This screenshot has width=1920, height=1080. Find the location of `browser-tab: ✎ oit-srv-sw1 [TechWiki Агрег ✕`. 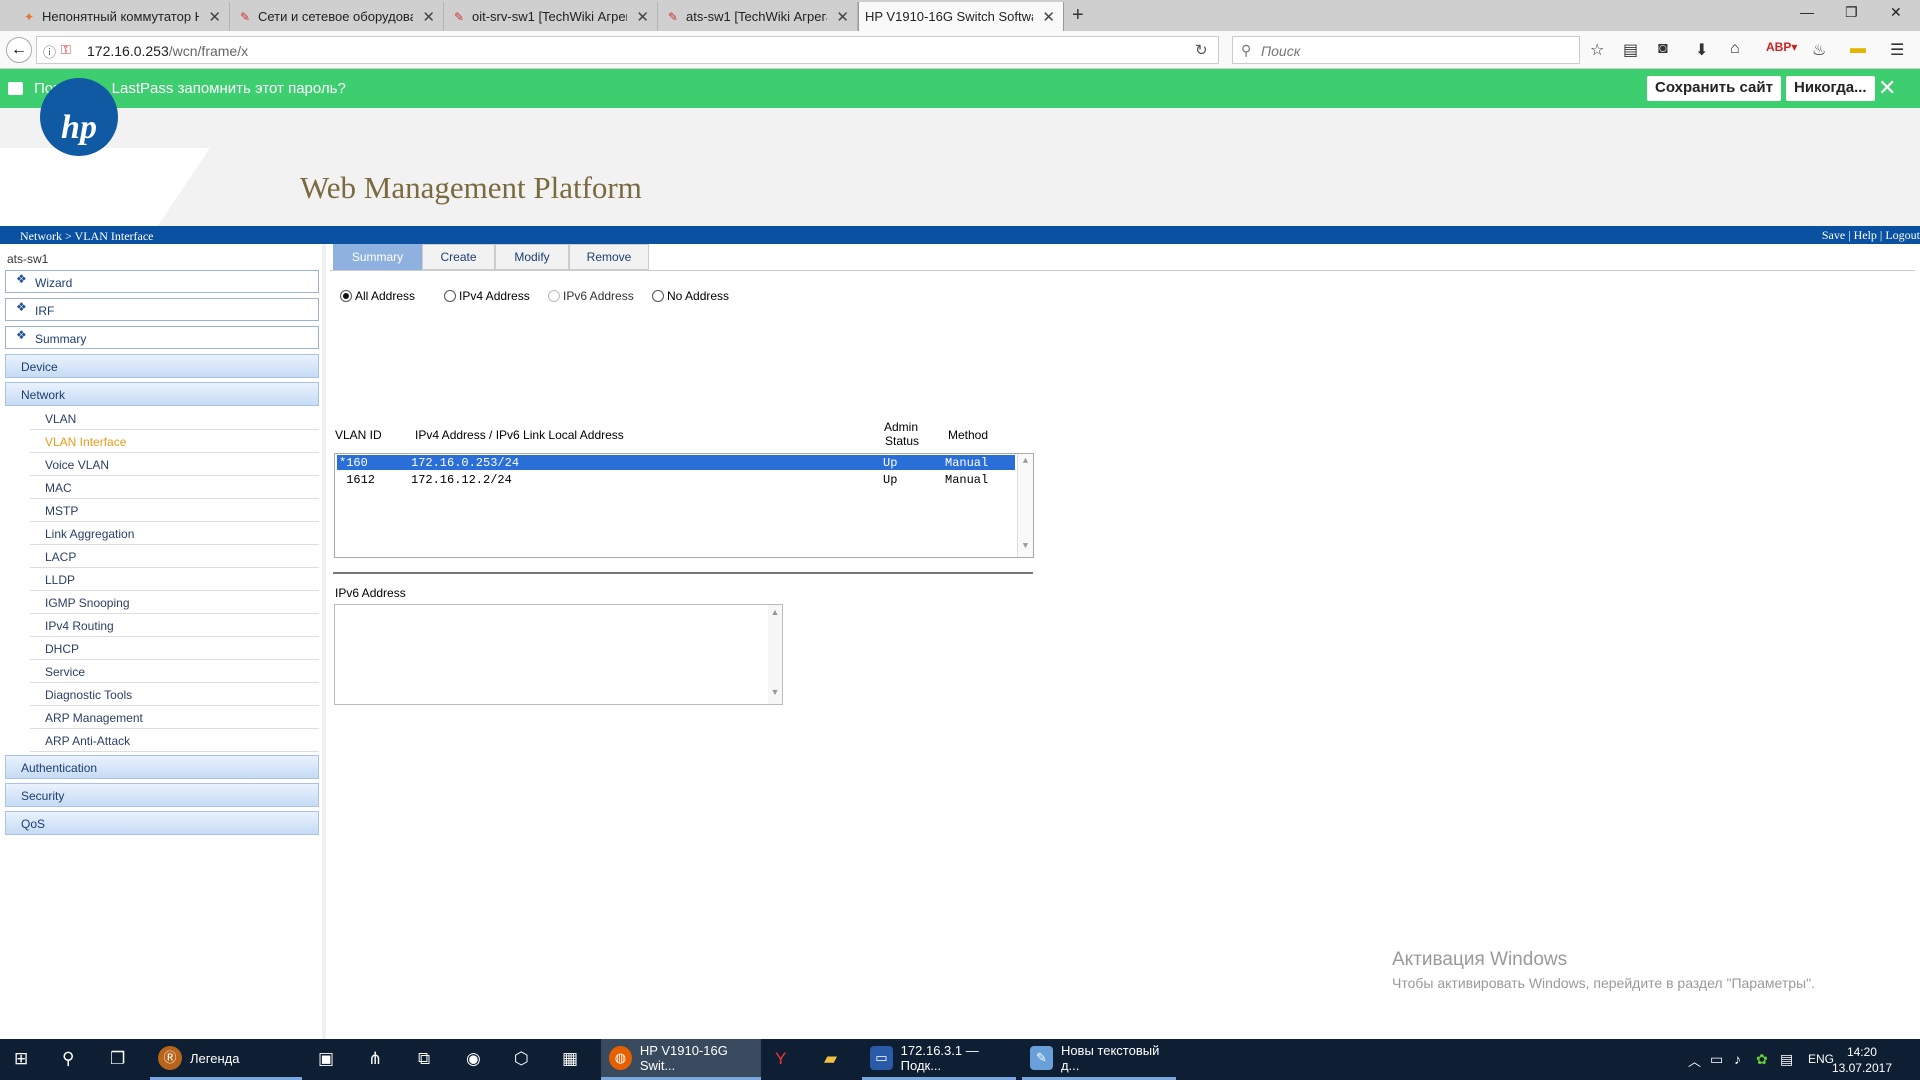

browser-tab: ✎ oit-srv-sw1 [TechWiki Агрег ✕ is located at coordinates (551, 16).